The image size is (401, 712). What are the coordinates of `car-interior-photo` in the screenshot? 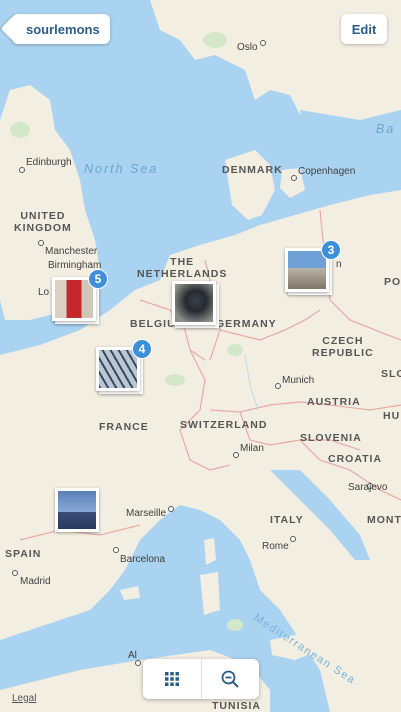 It's located at (194, 303).